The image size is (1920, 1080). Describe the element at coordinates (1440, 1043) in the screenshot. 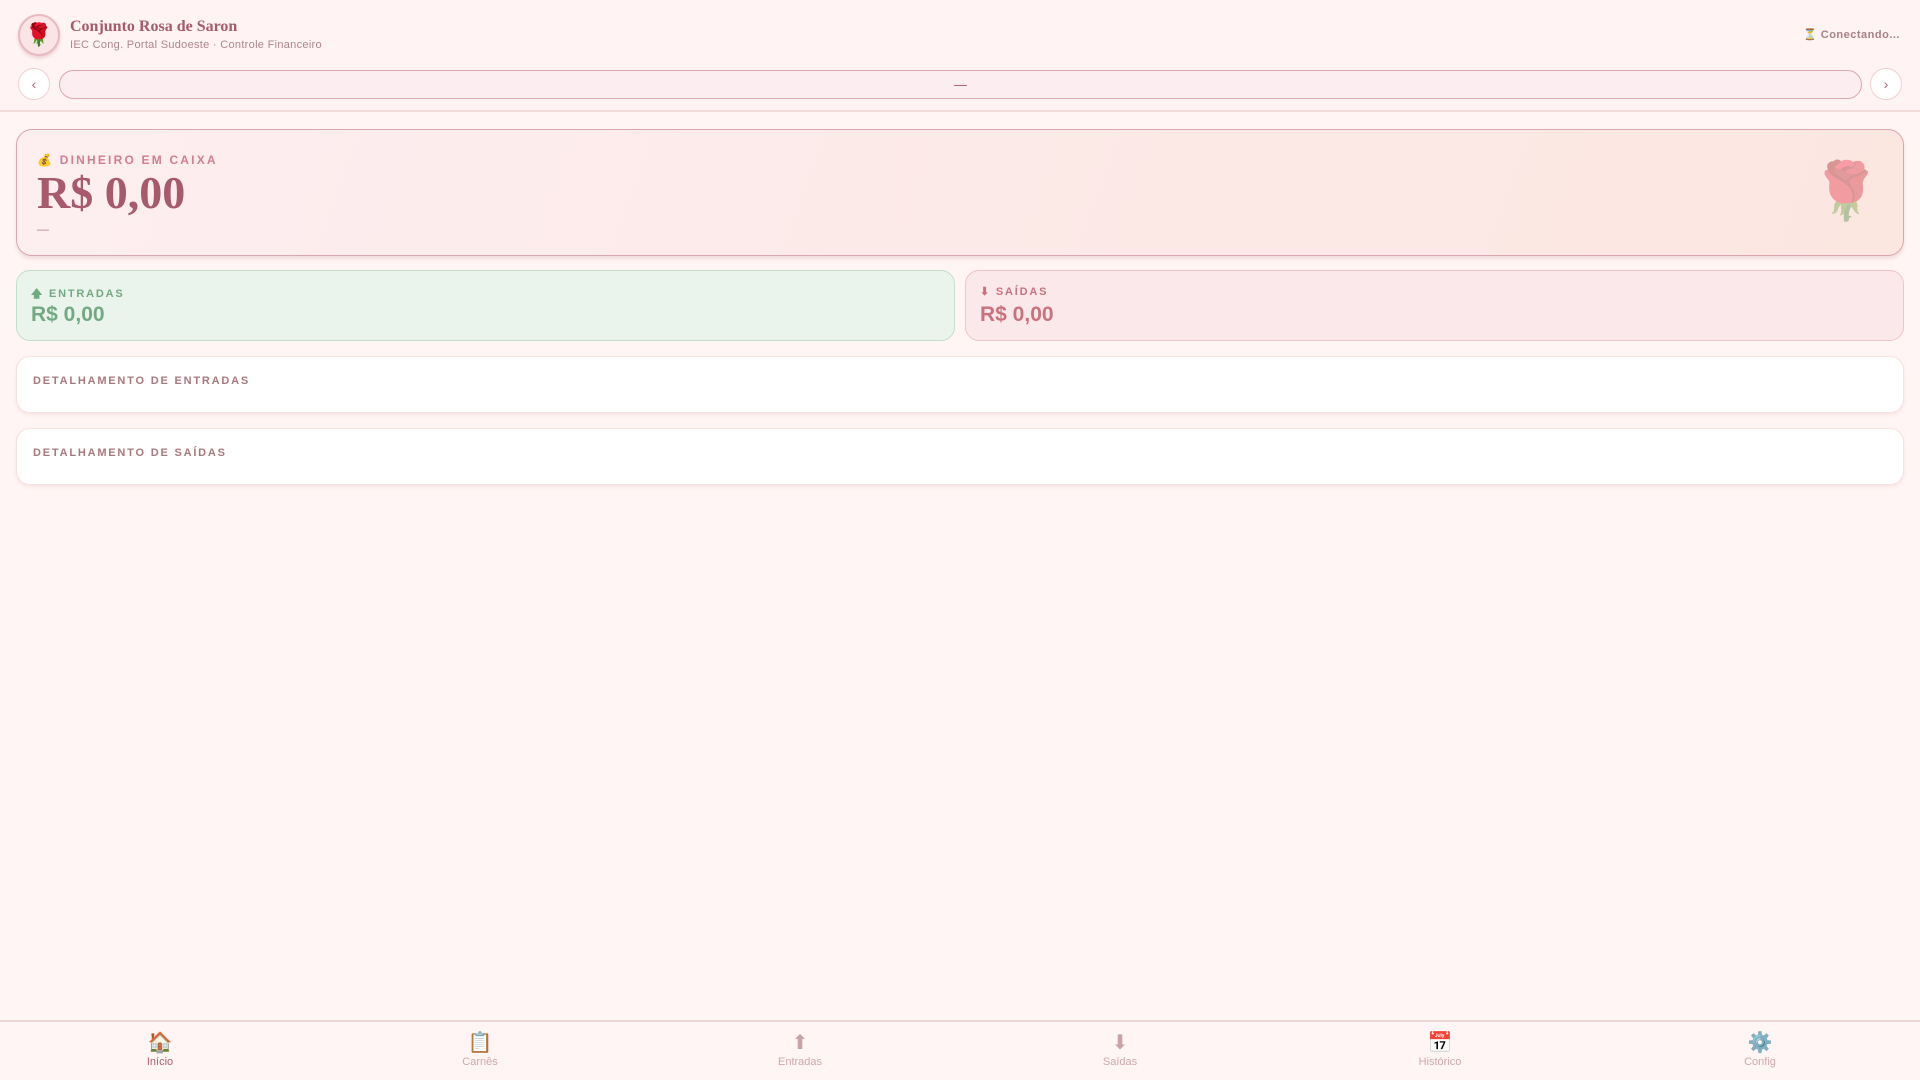

I see `calendar-icon: 📅` at that location.